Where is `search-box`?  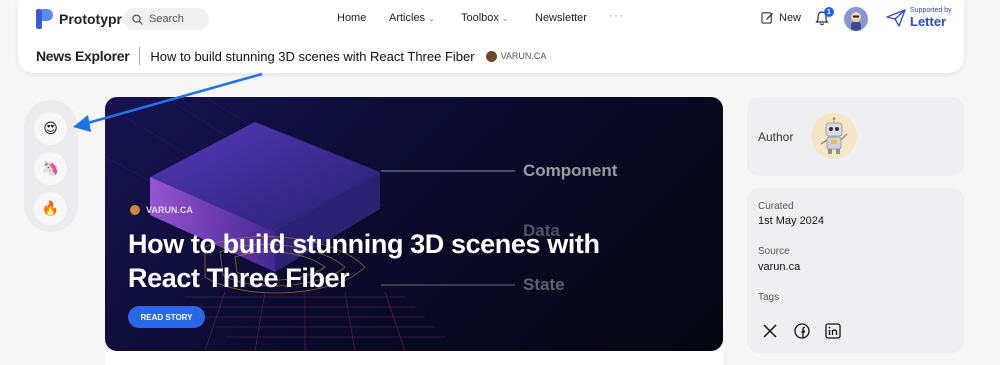
search-box is located at coordinates (166, 19).